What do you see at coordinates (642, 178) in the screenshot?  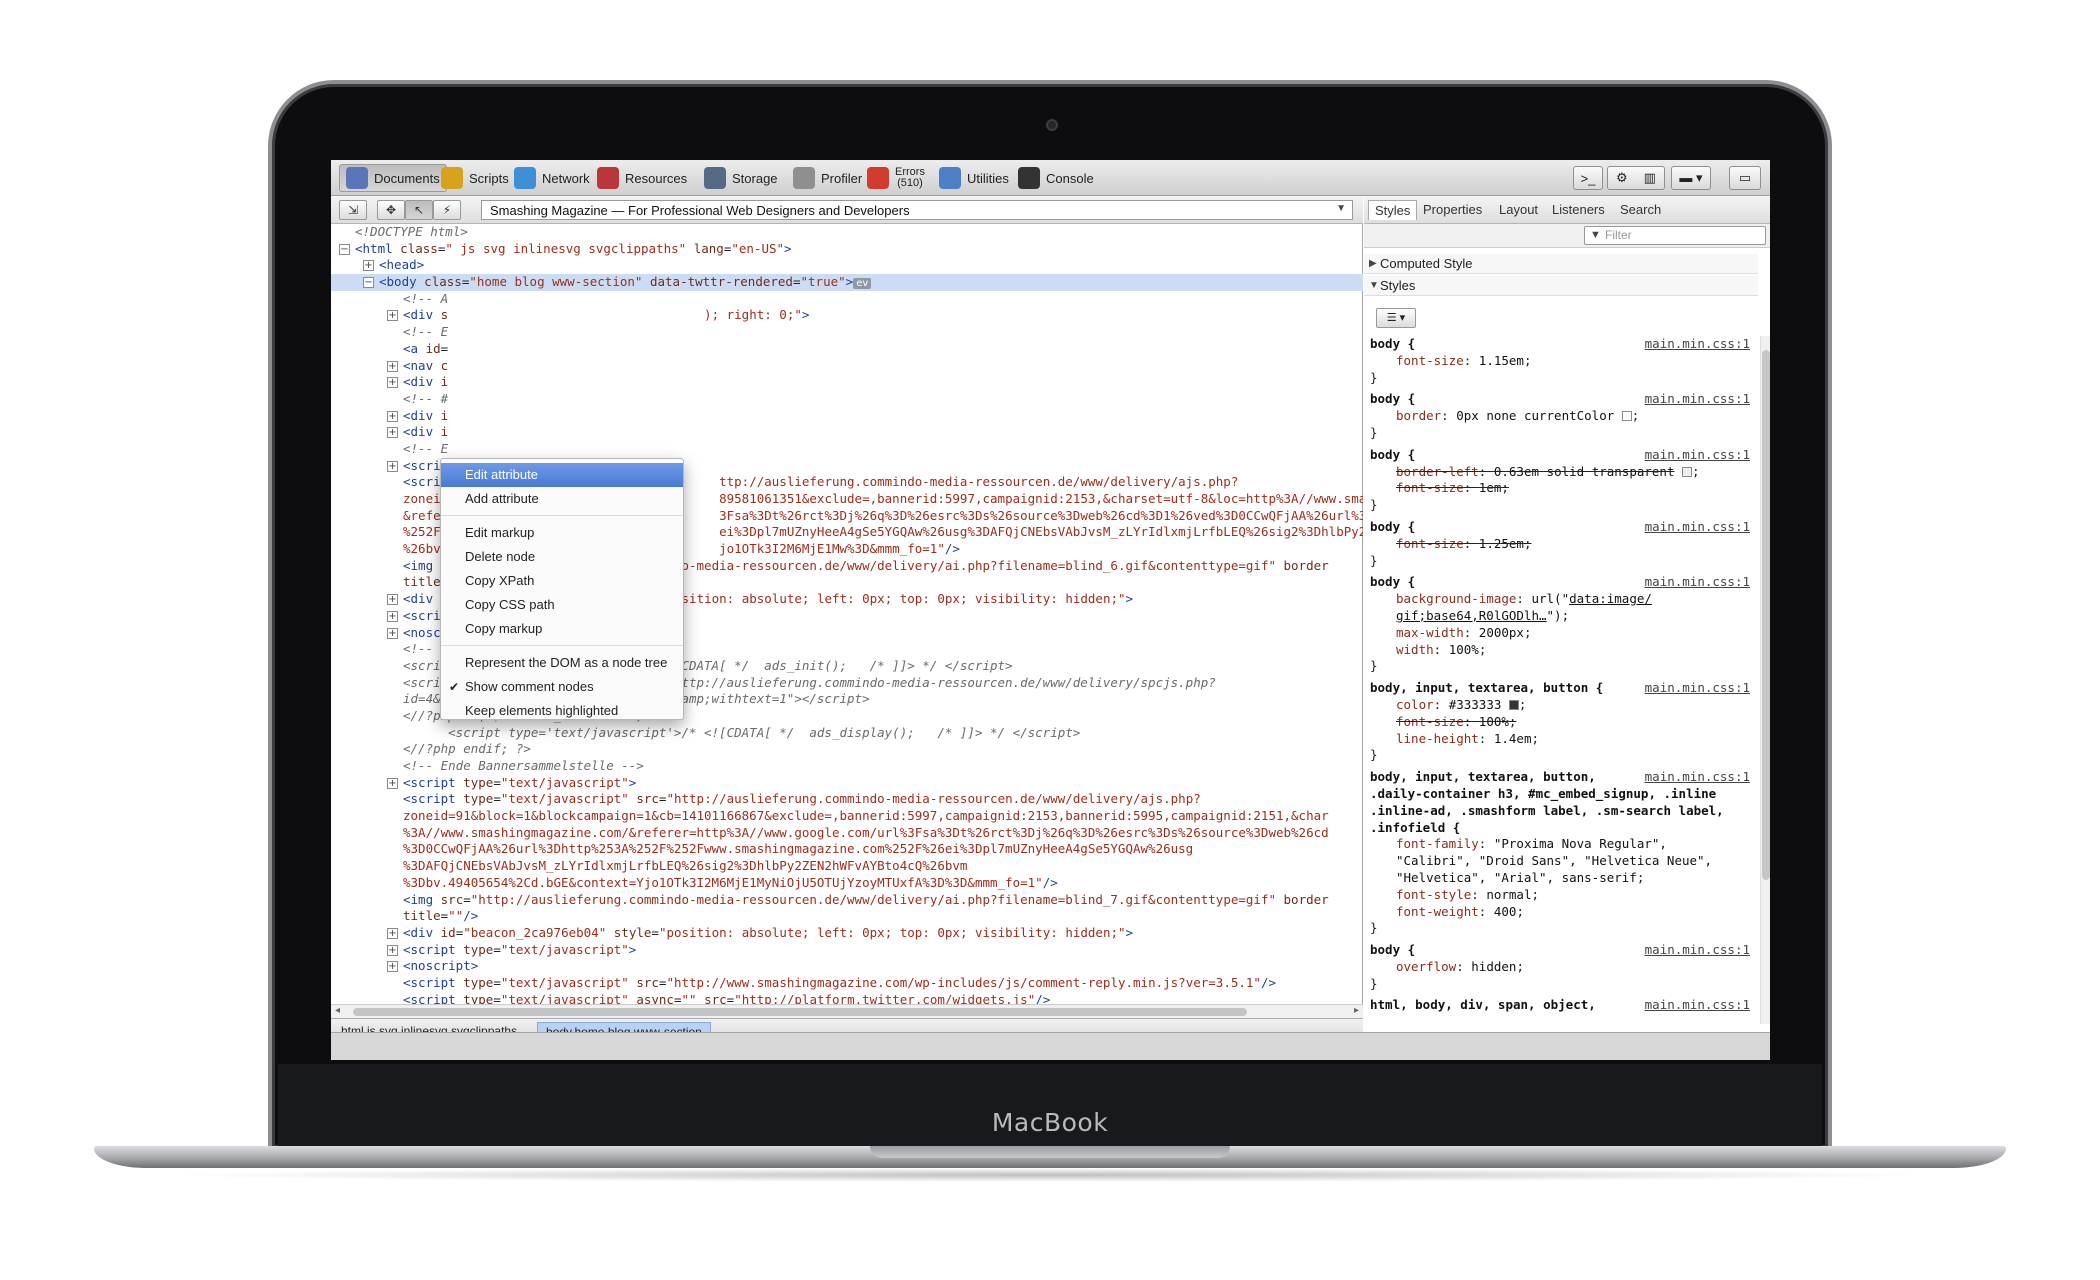 I see `toolbar-resources: Resources` at bounding box center [642, 178].